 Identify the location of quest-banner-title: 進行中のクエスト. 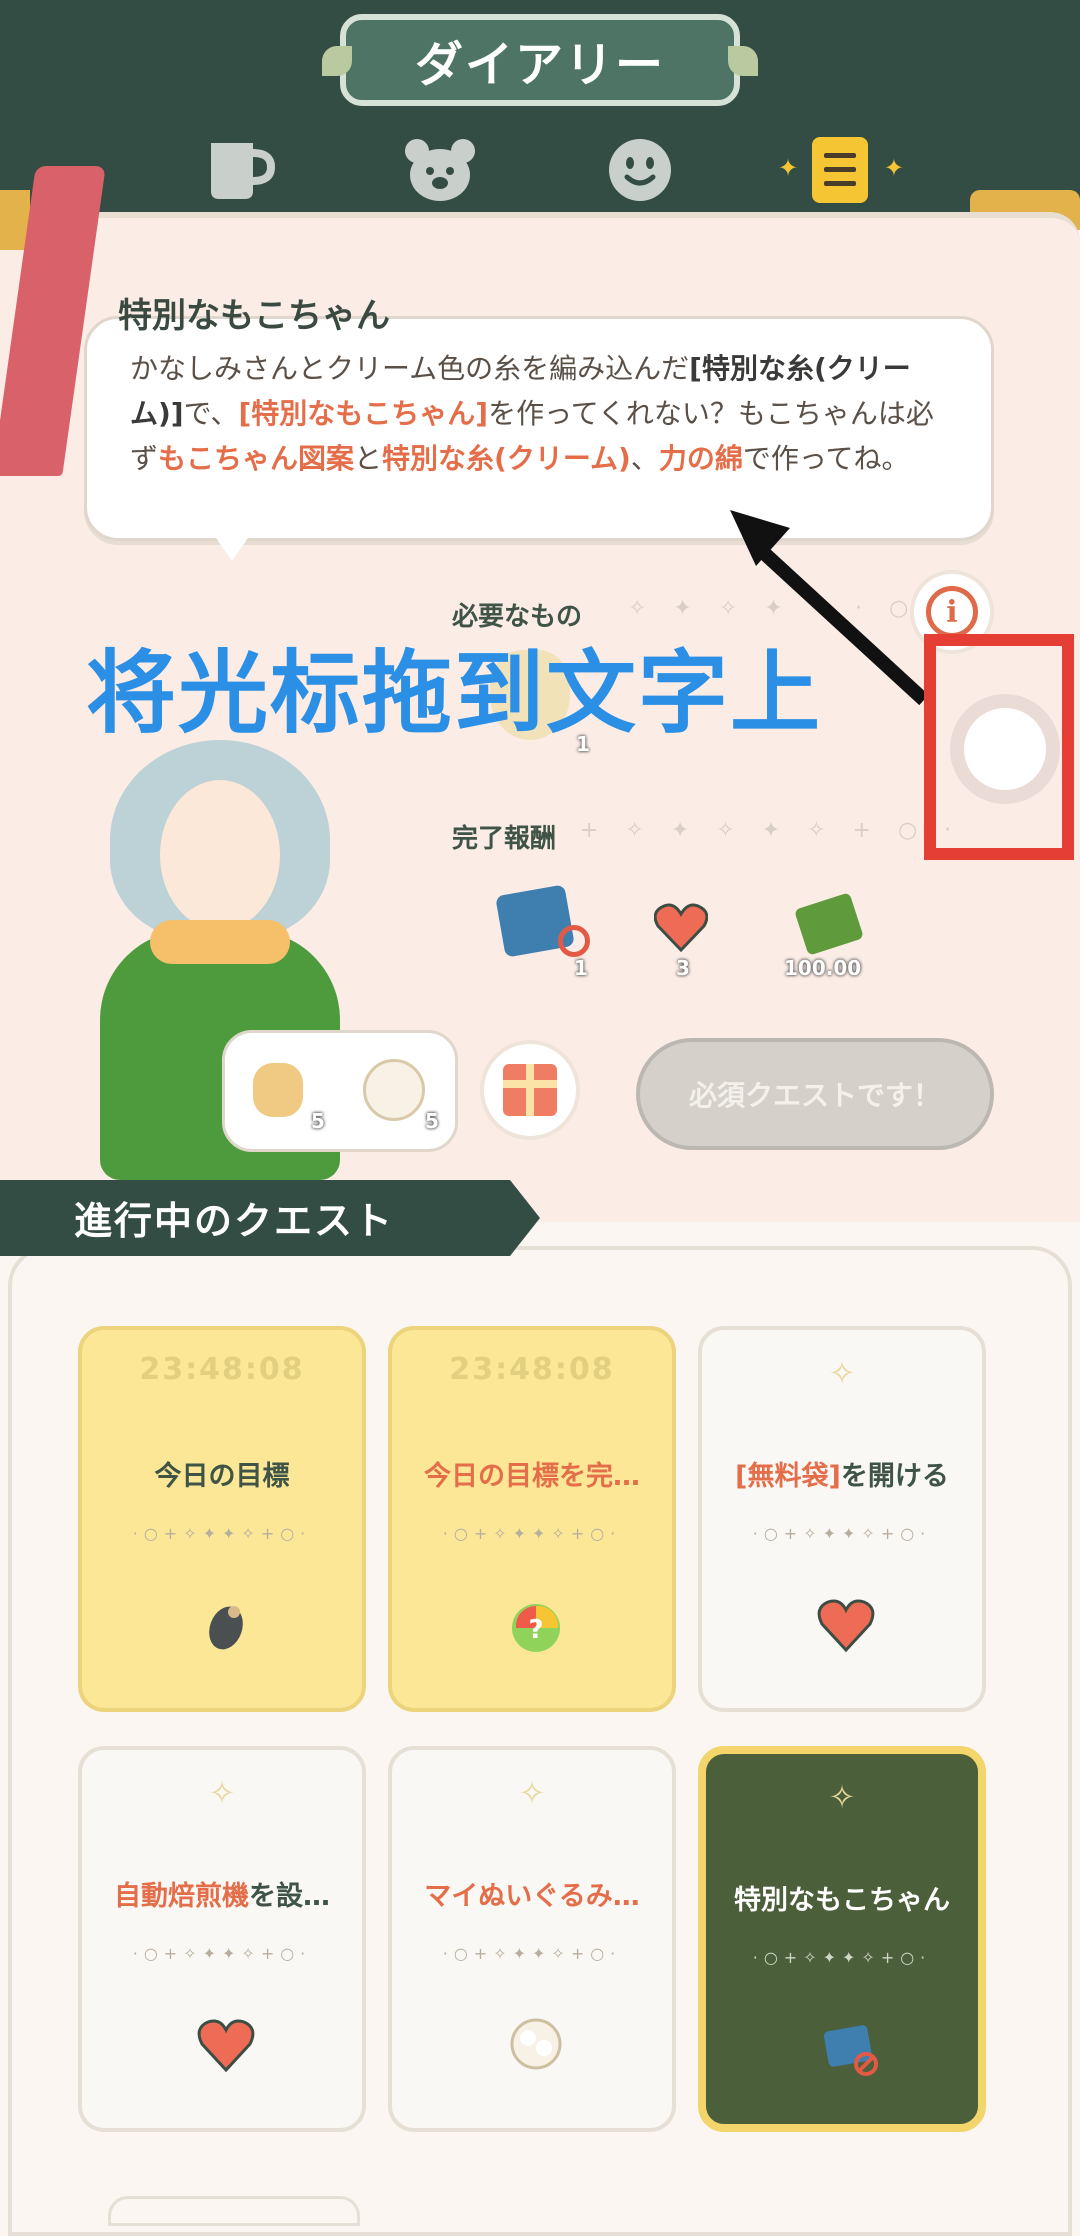
(234, 1221).